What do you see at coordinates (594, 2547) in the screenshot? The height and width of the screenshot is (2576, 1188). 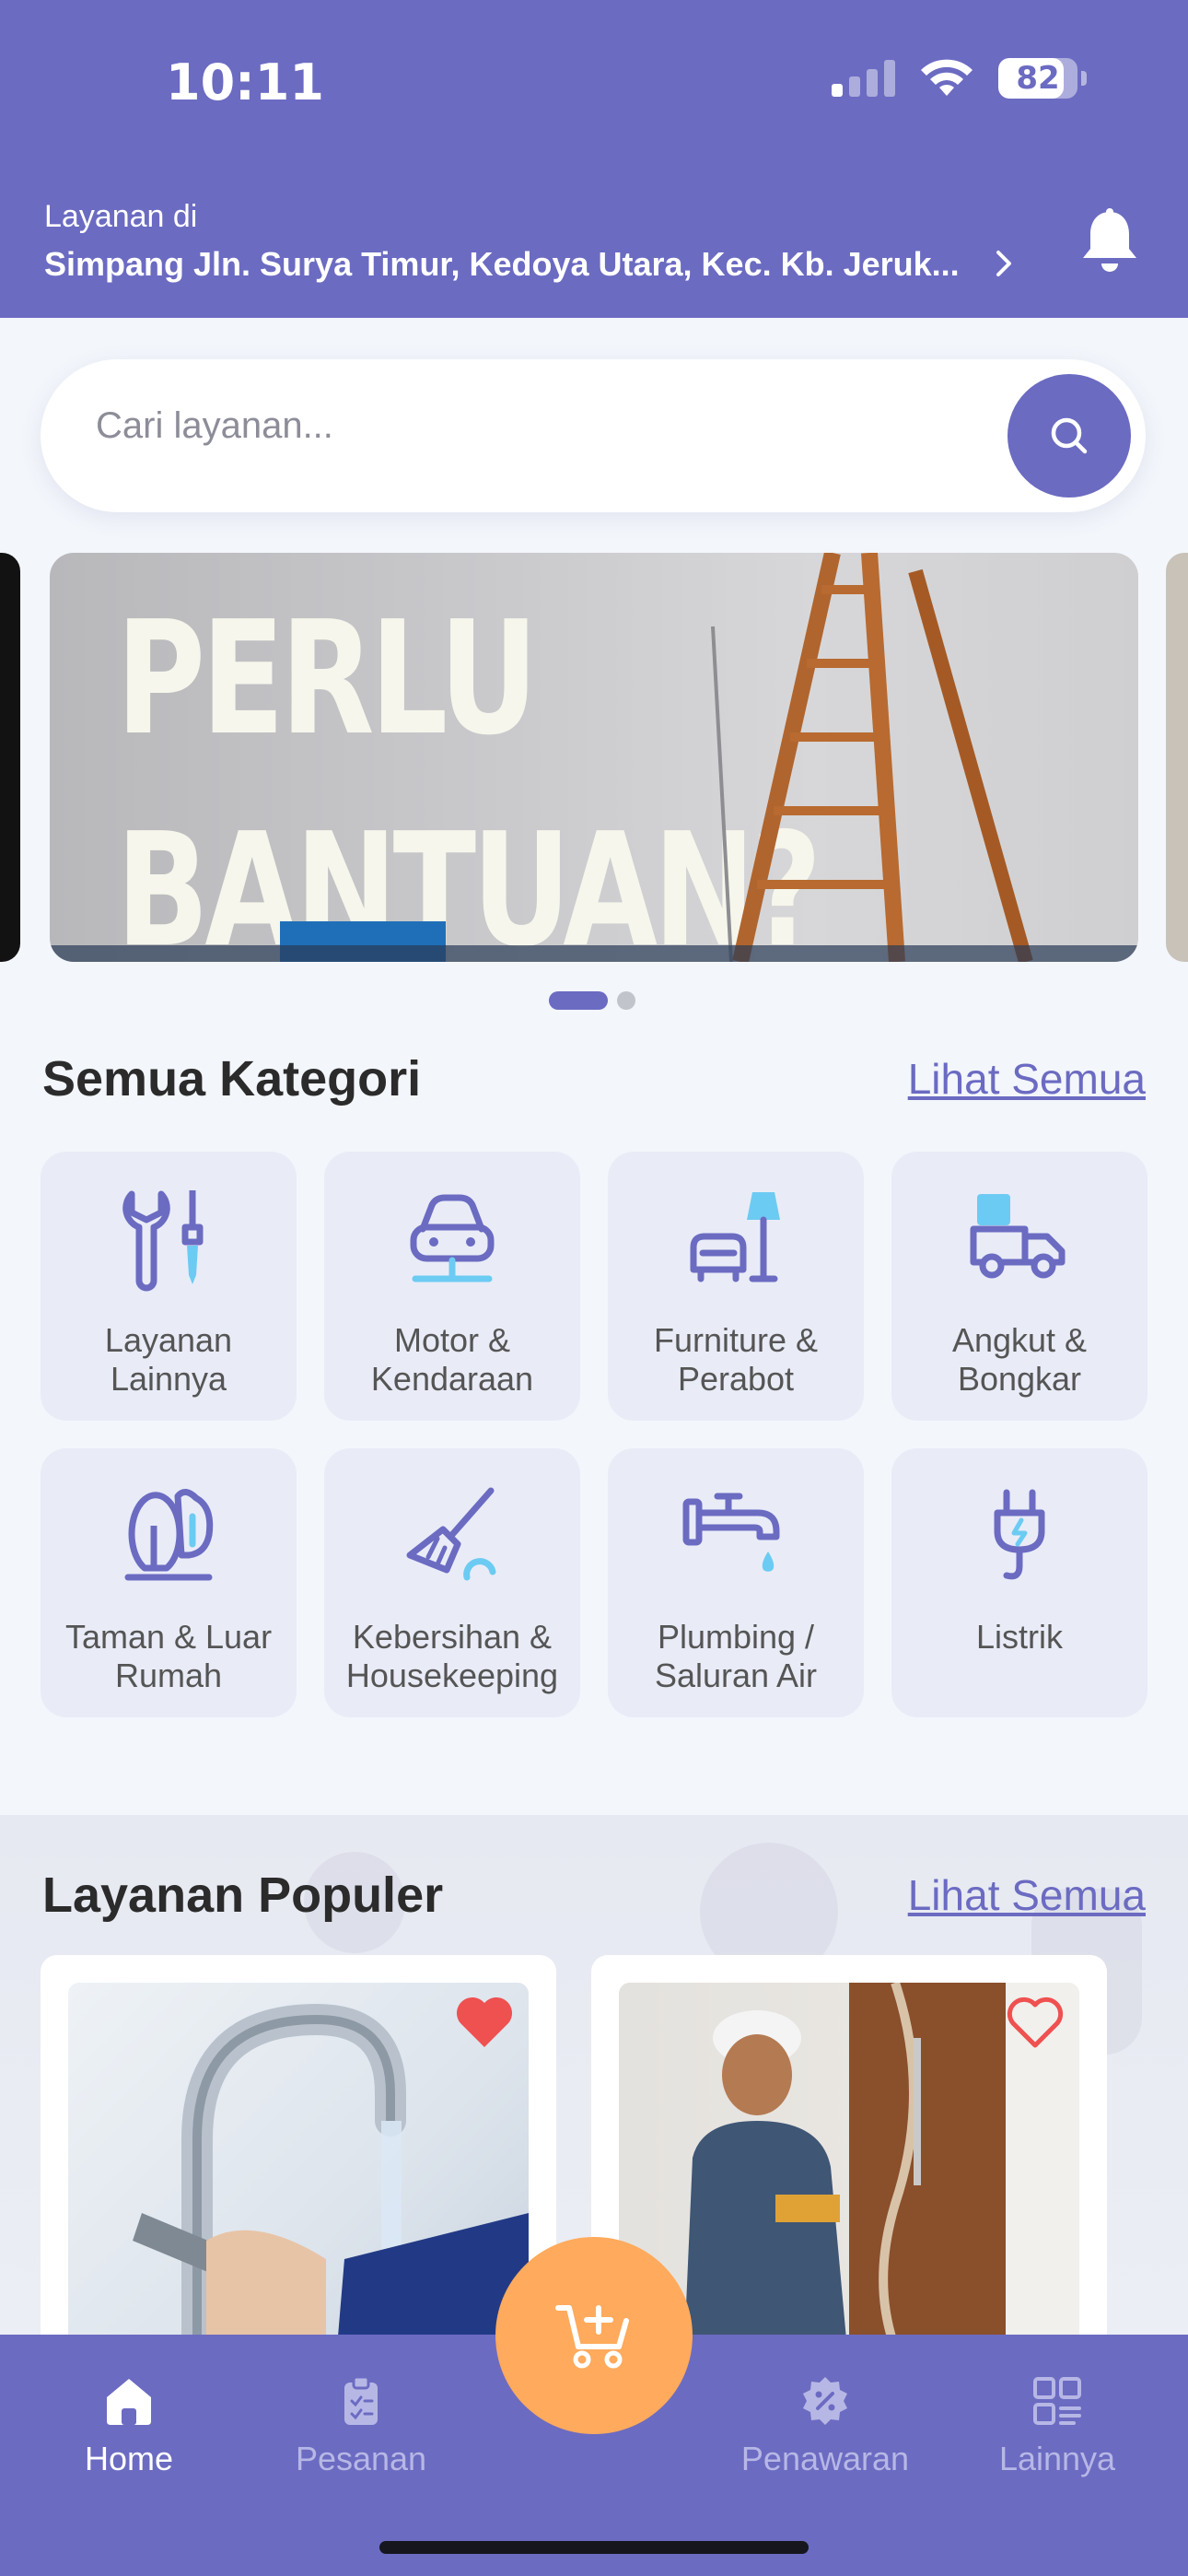 I see `home-indicator` at bounding box center [594, 2547].